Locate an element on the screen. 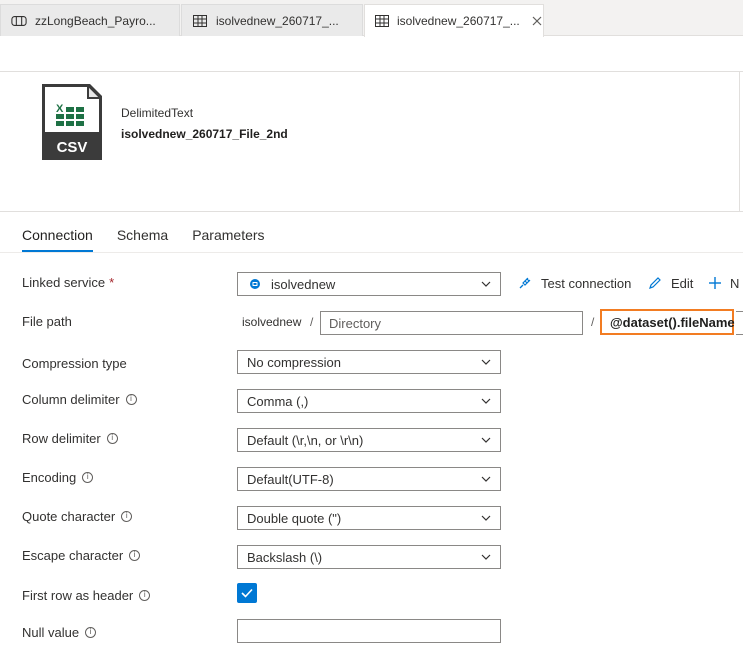 This screenshot has width=743, height=651. tab-schema: Schema is located at coordinates (142, 239).